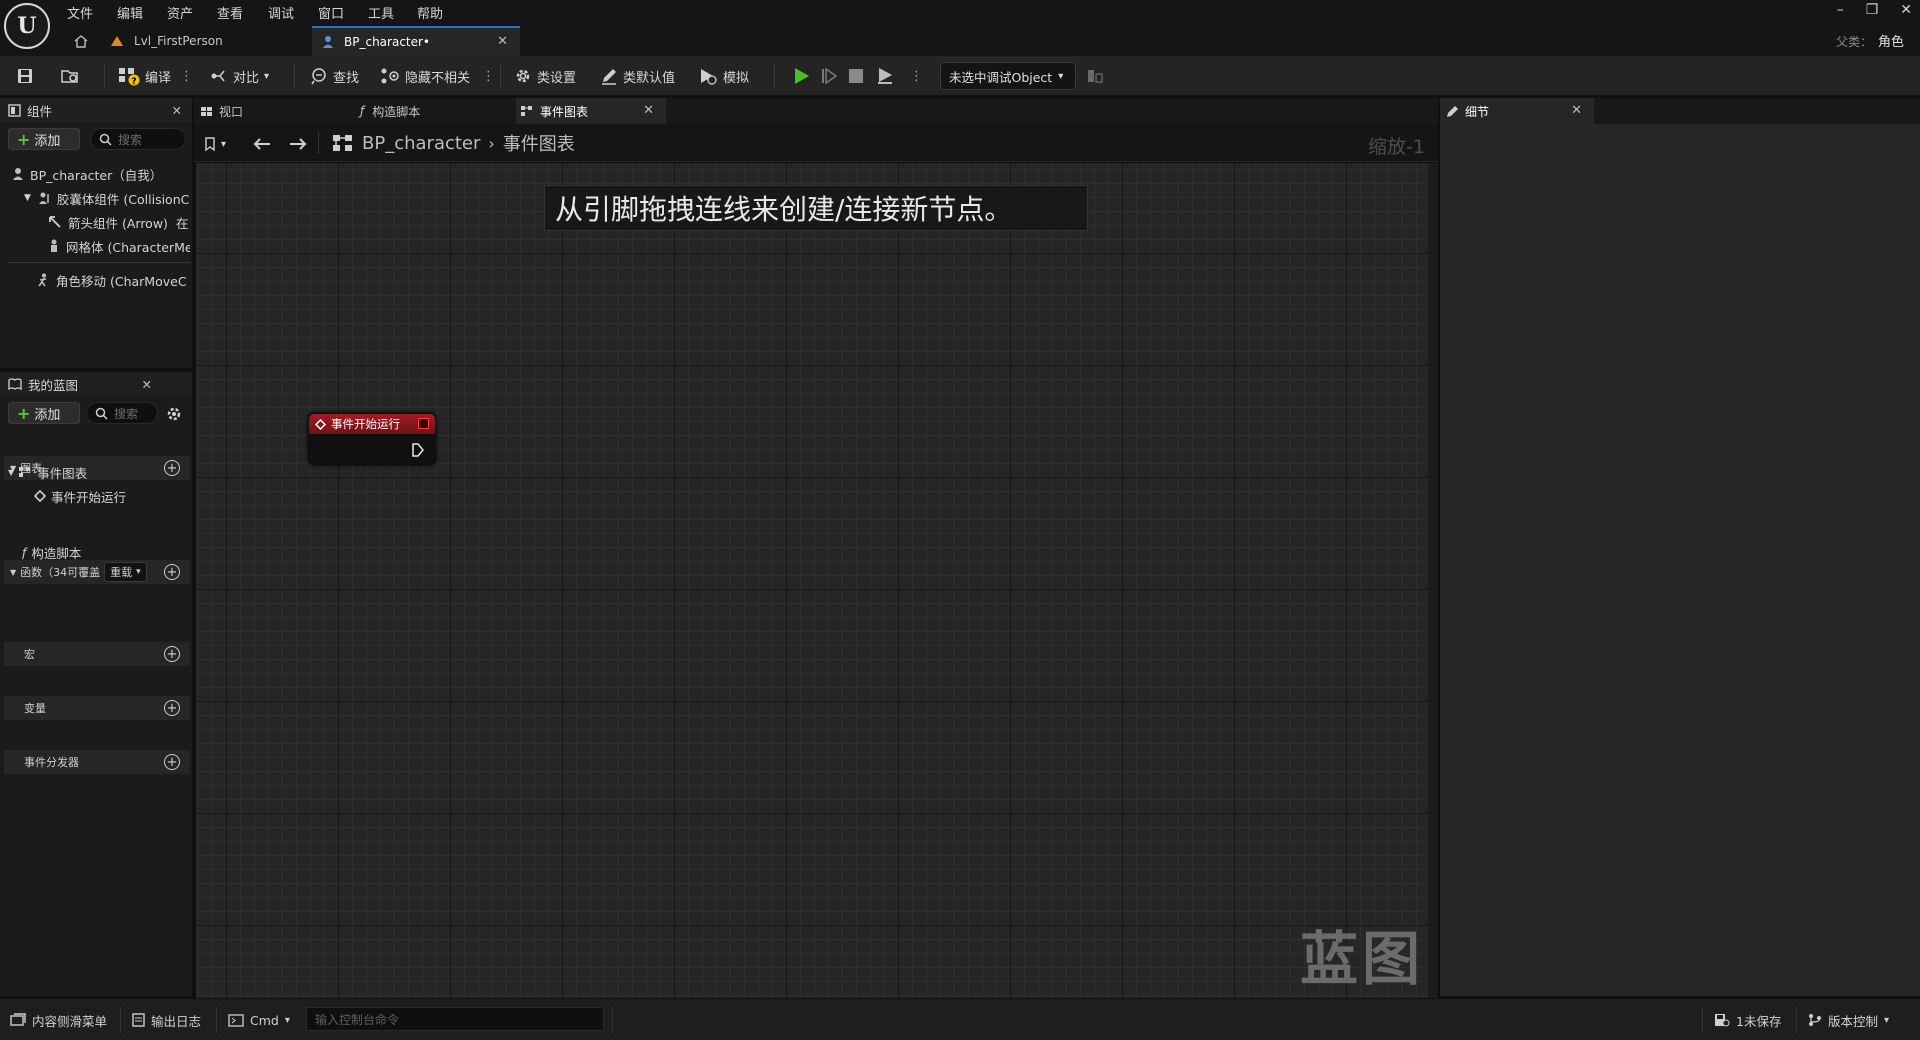 This screenshot has width=1920, height=1040. I want to click on details-tab-strip, so click(1757, 111).